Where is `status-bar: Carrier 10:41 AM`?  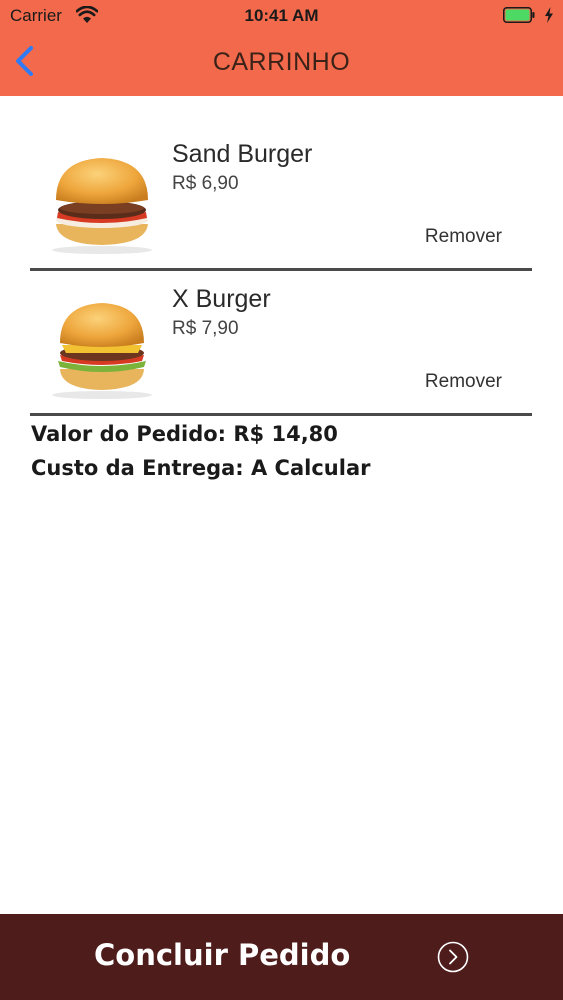
status-bar: Carrier 10:41 AM is located at coordinates (281, 16).